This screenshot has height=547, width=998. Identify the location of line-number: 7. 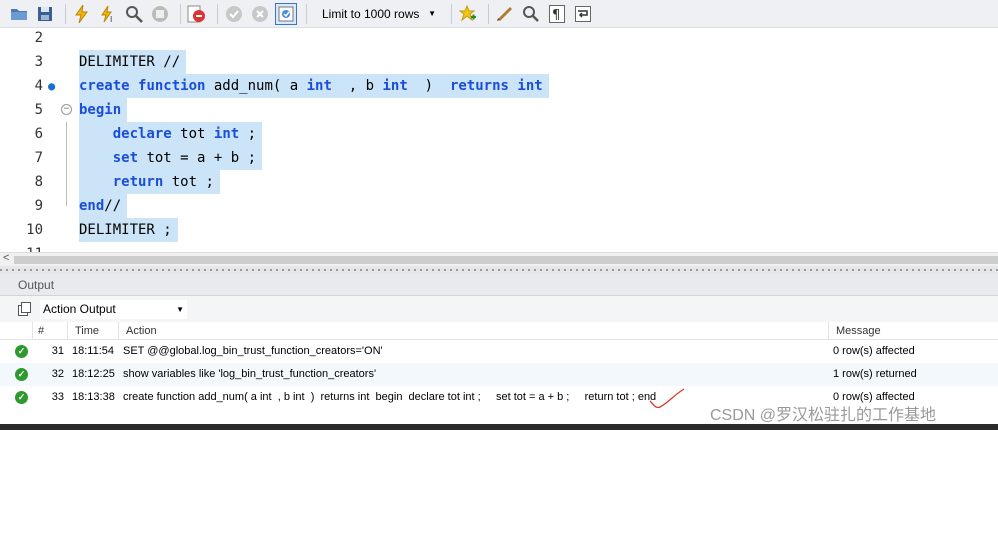
(38, 158).